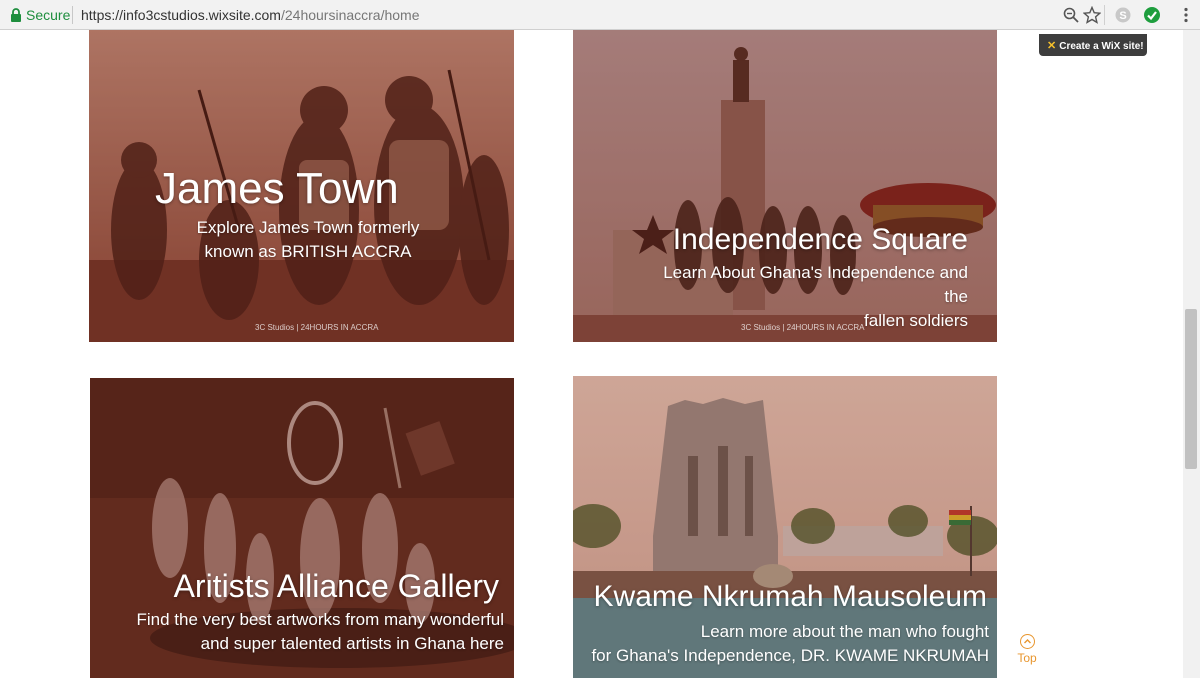 This screenshot has height=678, width=1200. I want to click on card-title: James Town, so click(277, 188).